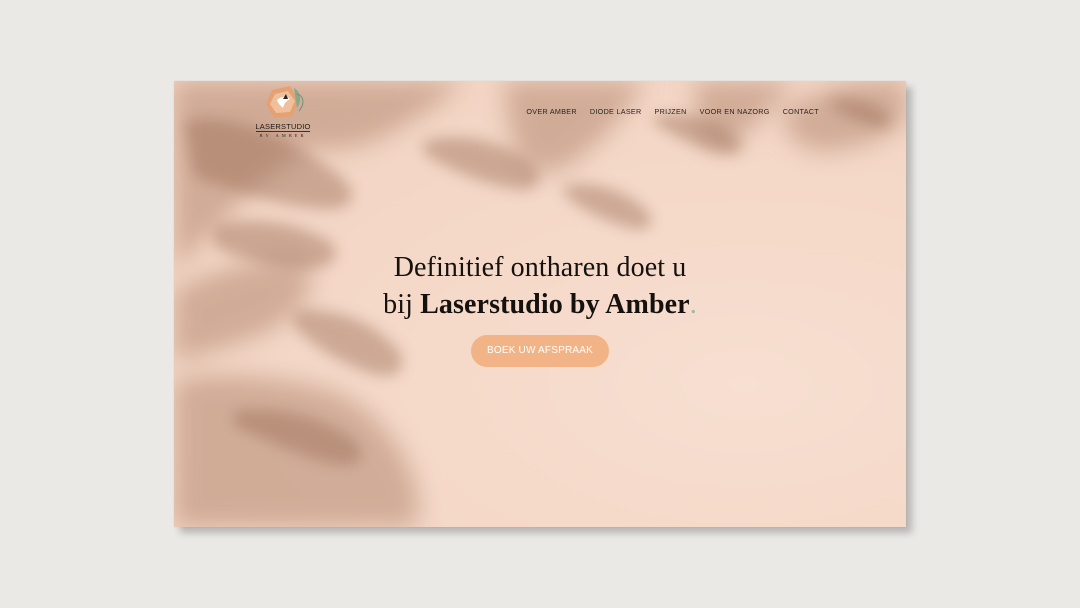  I want to click on hero-headline-line1: Definitief ontharen doet u, so click(540, 267).